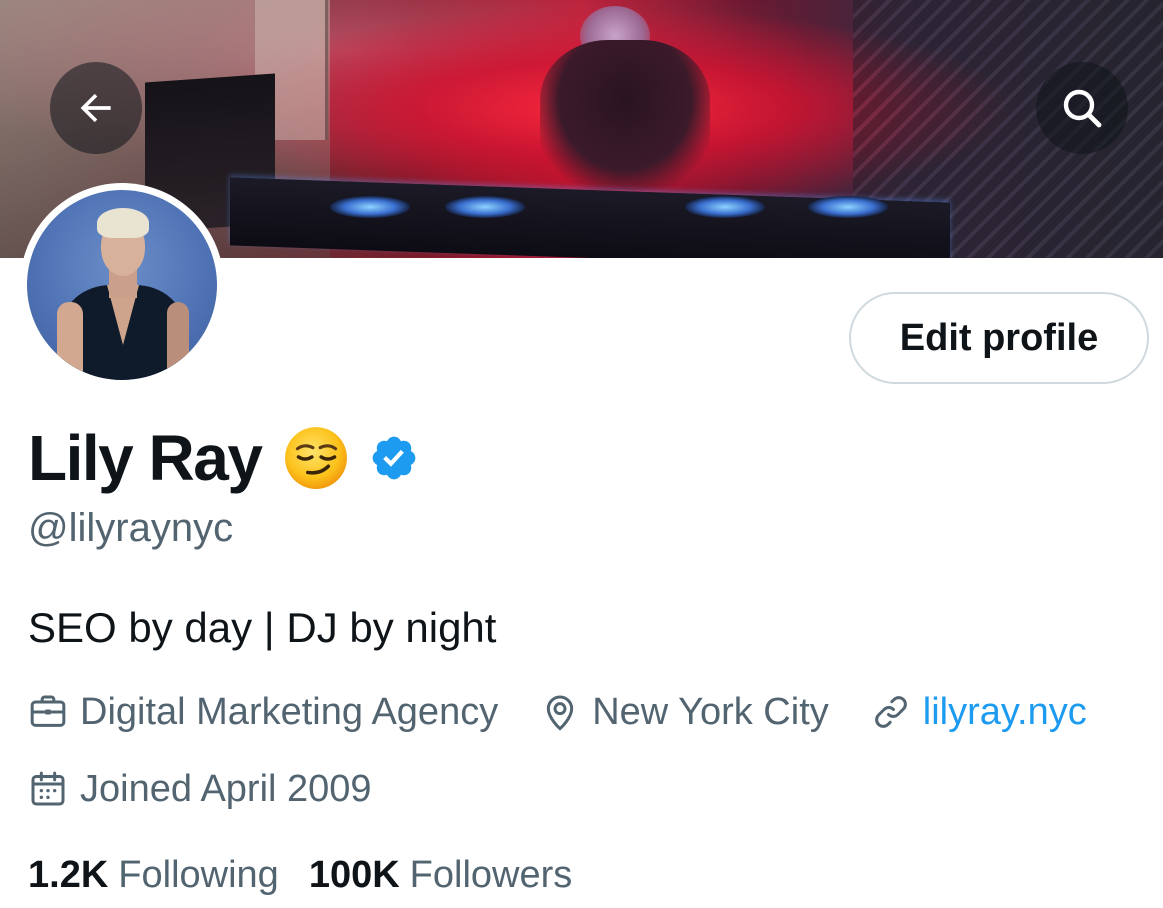 This screenshot has width=1163, height=908. I want to click on search-icon, so click(1082, 108).